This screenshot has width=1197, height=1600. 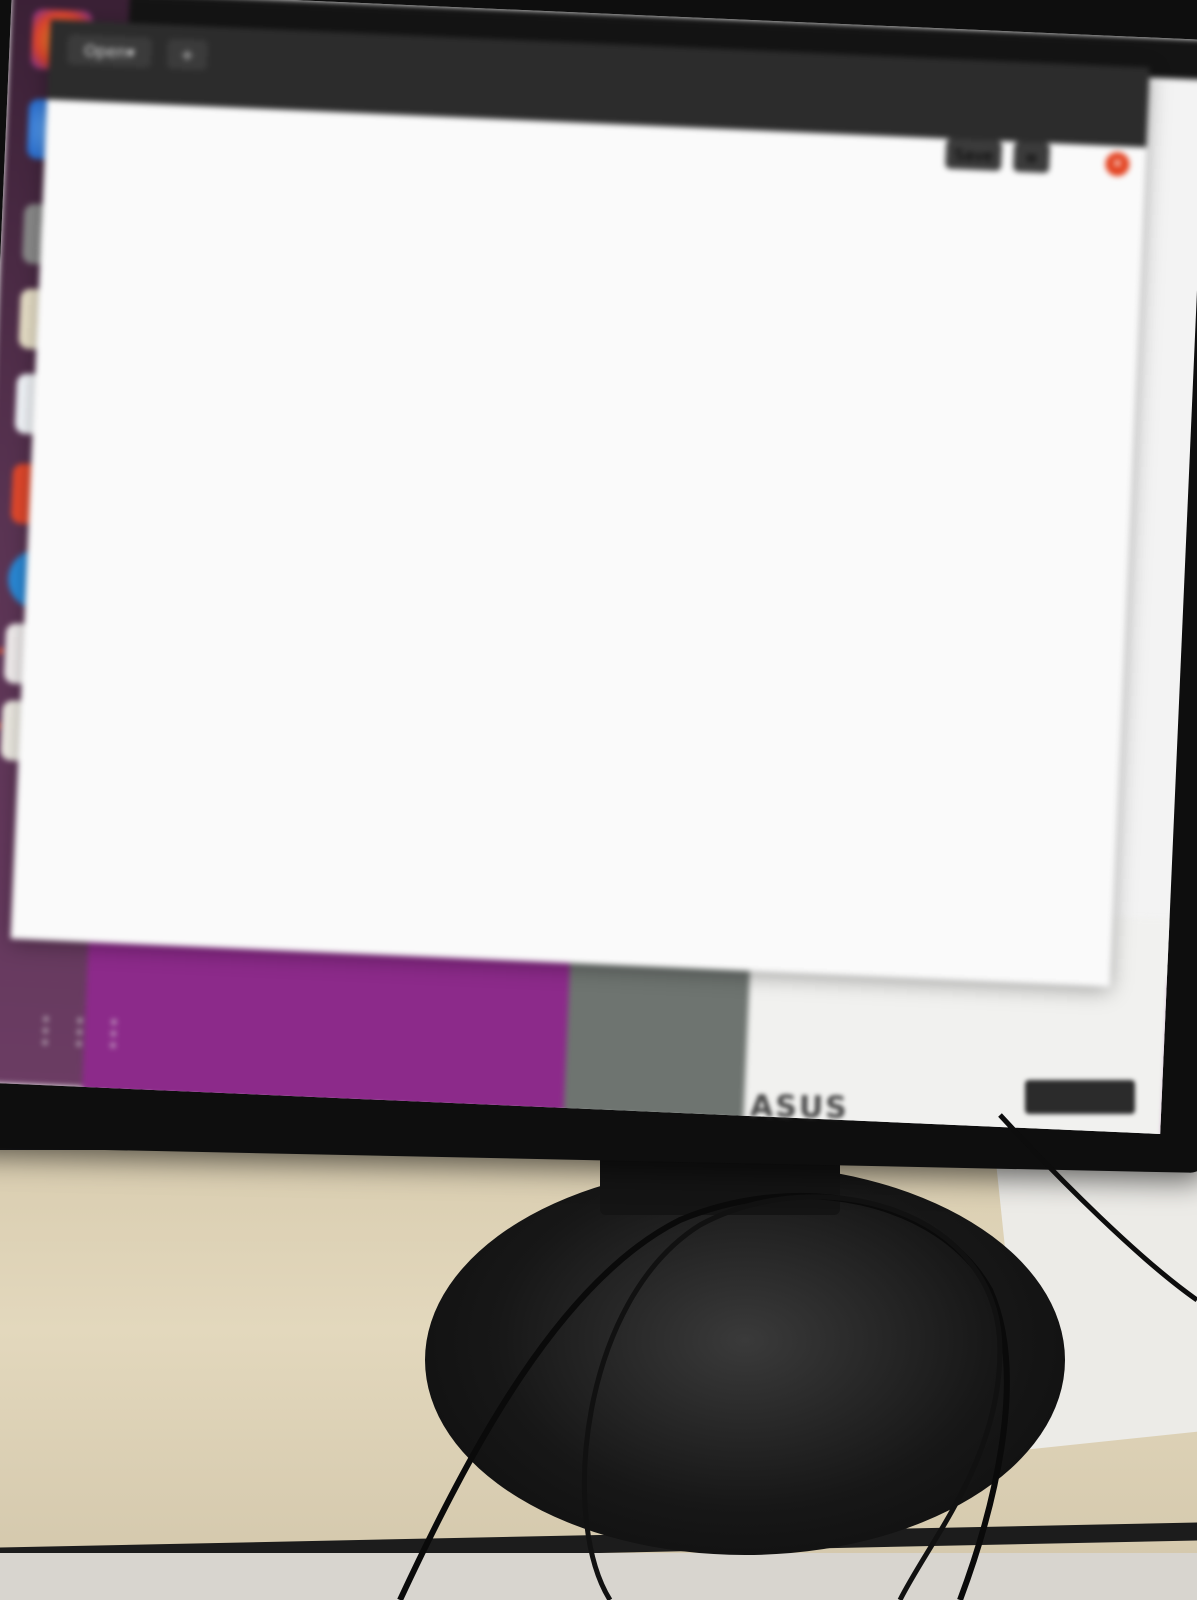 What do you see at coordinates (598, 1576) in the screenshot?
I see `desk-front` at bounding box center [598, 1576].